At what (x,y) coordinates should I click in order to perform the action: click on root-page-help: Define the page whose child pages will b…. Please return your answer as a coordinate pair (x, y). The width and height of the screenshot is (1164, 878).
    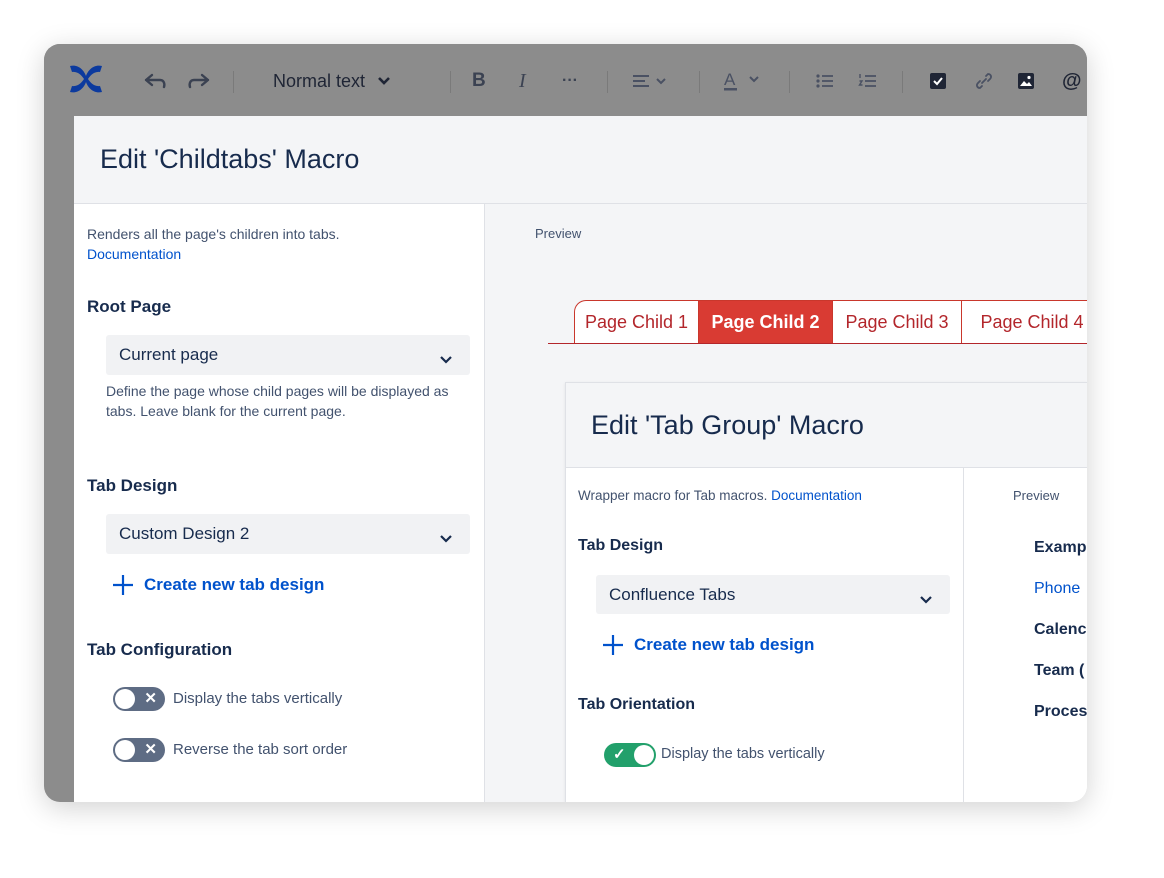
    Looking at the image, I should click on (277, 401).